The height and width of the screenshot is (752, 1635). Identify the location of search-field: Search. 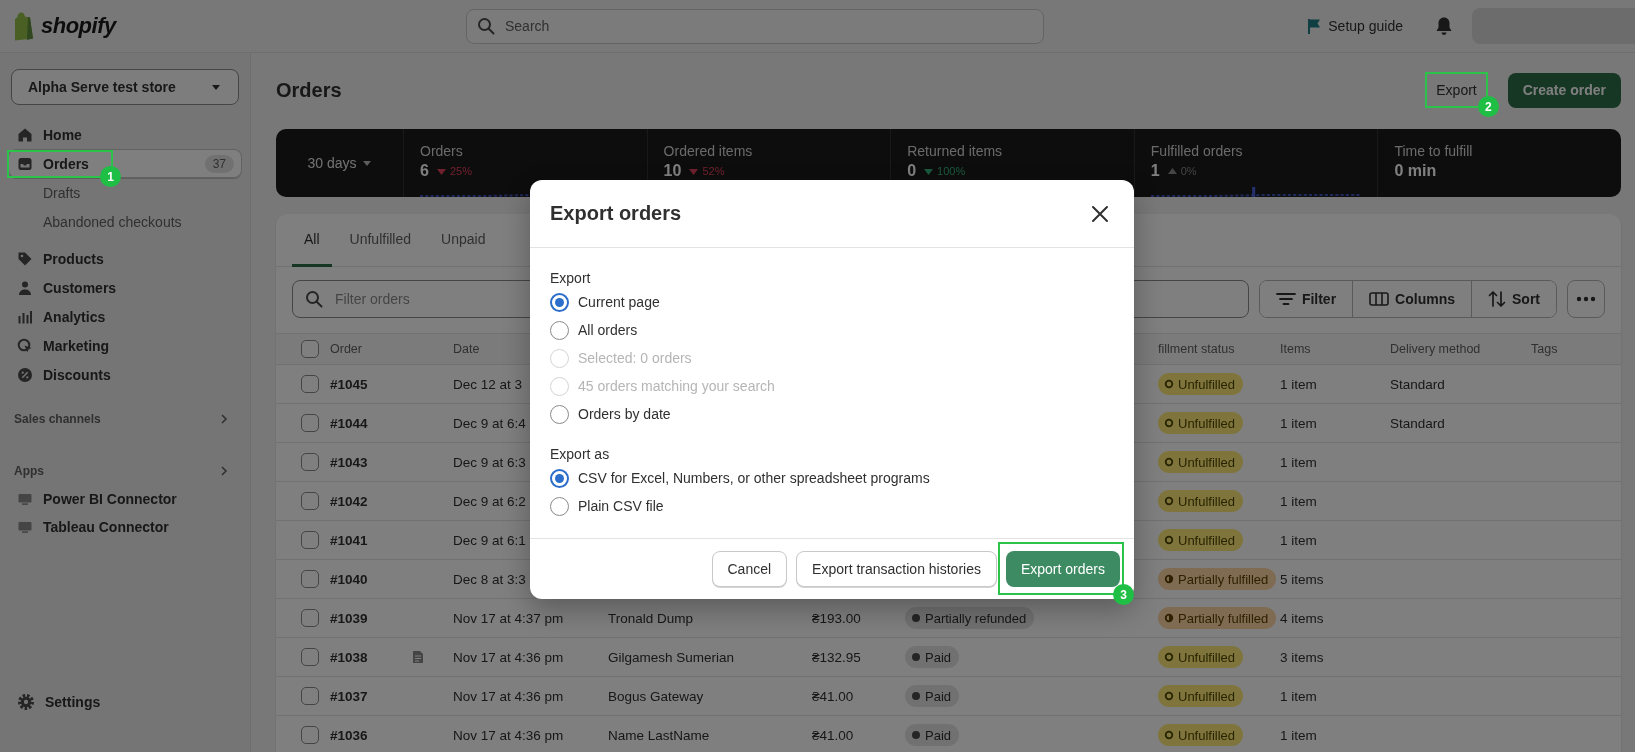
(755, 26).